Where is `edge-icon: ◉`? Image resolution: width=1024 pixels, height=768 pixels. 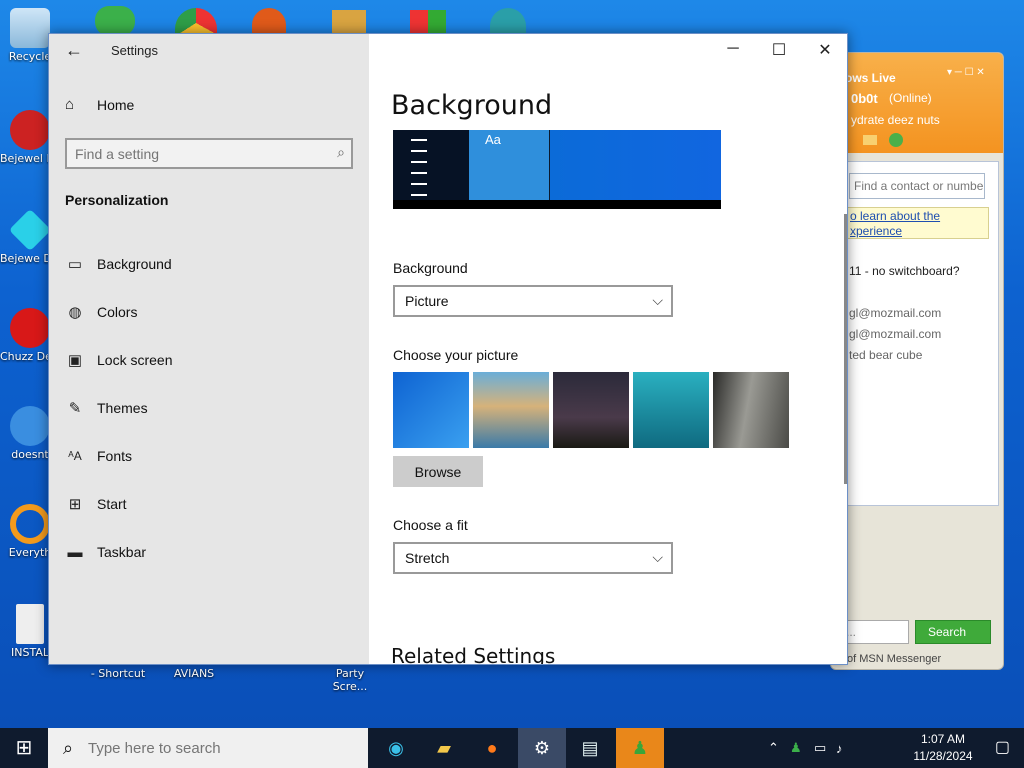
edge-icon: ◉ is located at coordinates (396, 748).